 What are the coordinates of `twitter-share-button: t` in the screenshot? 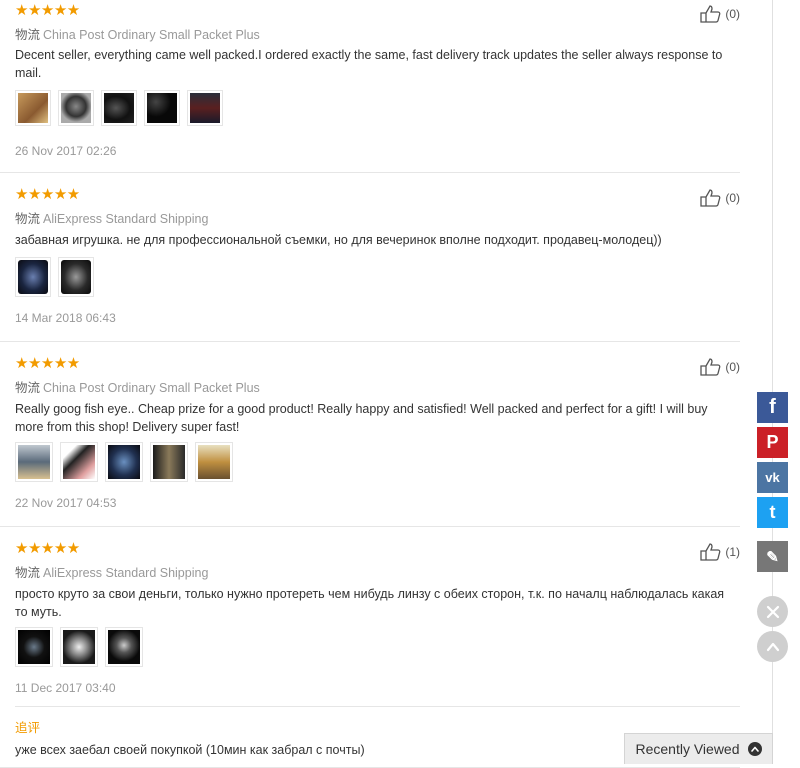 It's located at (772, 512).